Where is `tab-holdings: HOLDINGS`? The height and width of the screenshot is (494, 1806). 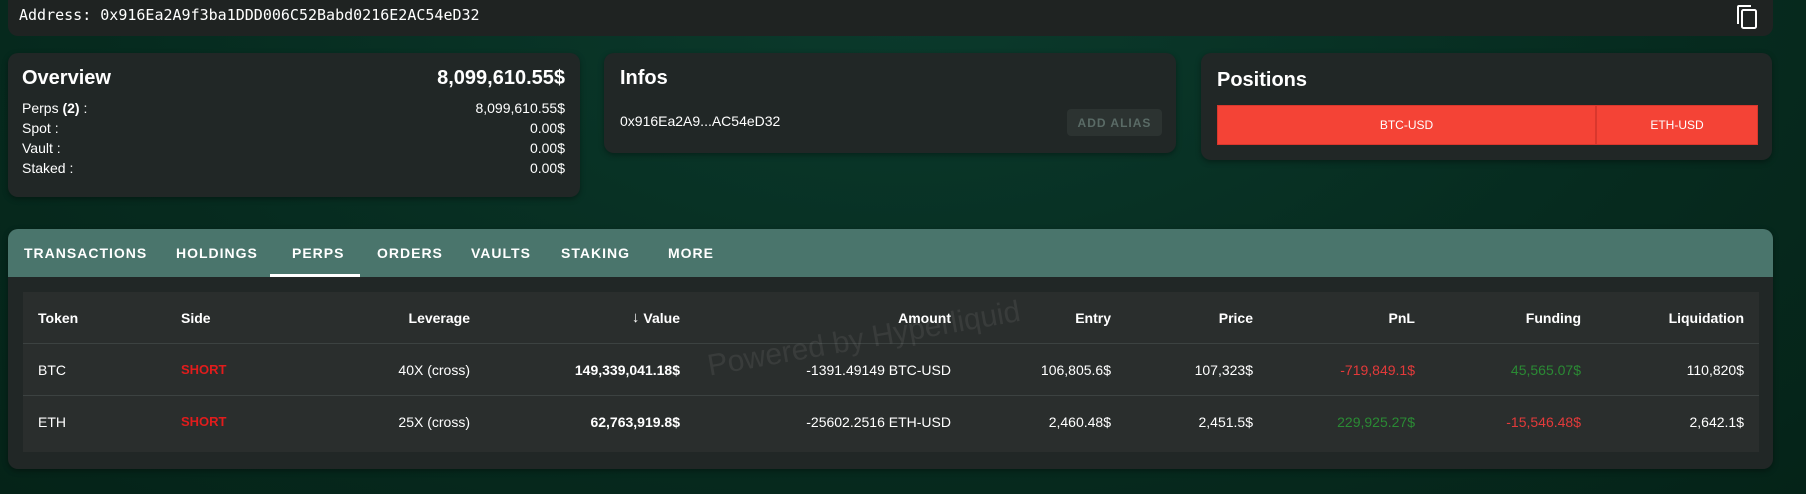
tab-holdings: HOLDINGS is located at coordinates (217, 253).